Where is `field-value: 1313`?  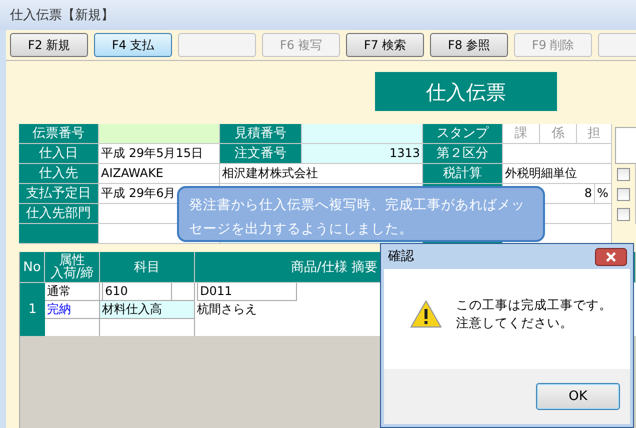
field-value: 1313 is located at coordinates (362, 154).